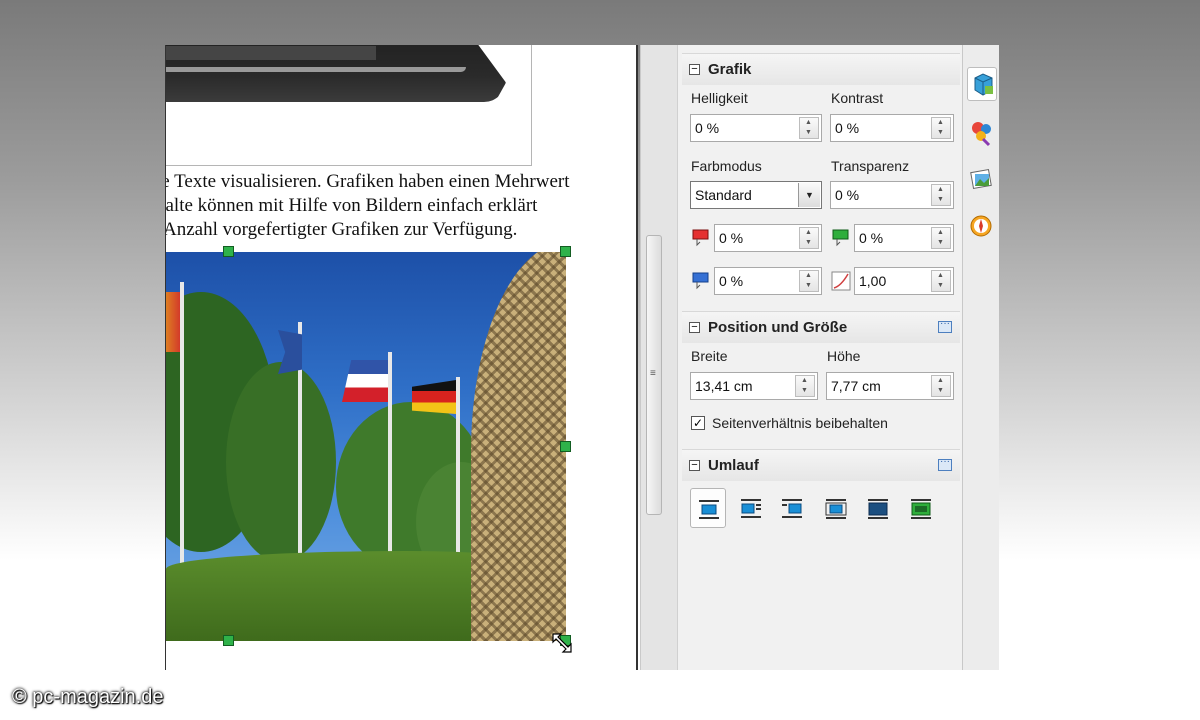  I want to click on tab-navigator, so click(982, 226).